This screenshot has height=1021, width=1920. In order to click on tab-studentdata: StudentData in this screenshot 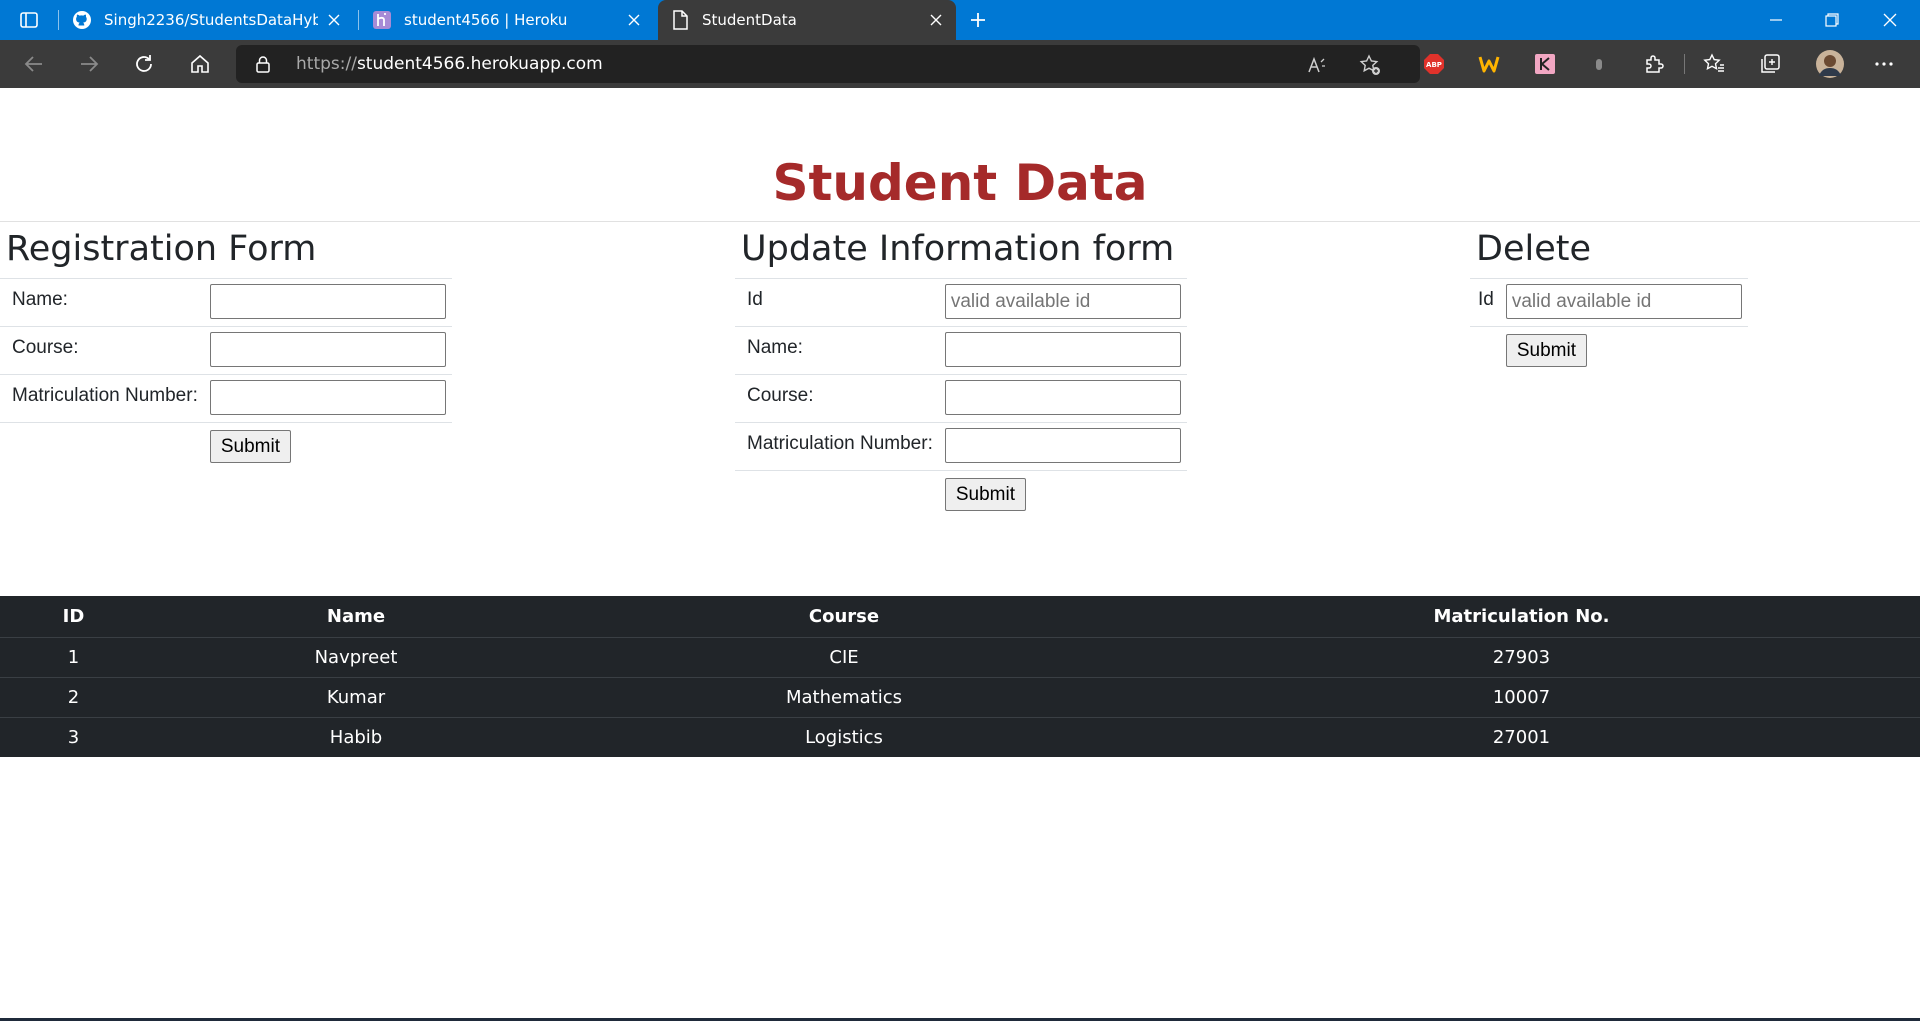, I will do `click(807, 20)`.